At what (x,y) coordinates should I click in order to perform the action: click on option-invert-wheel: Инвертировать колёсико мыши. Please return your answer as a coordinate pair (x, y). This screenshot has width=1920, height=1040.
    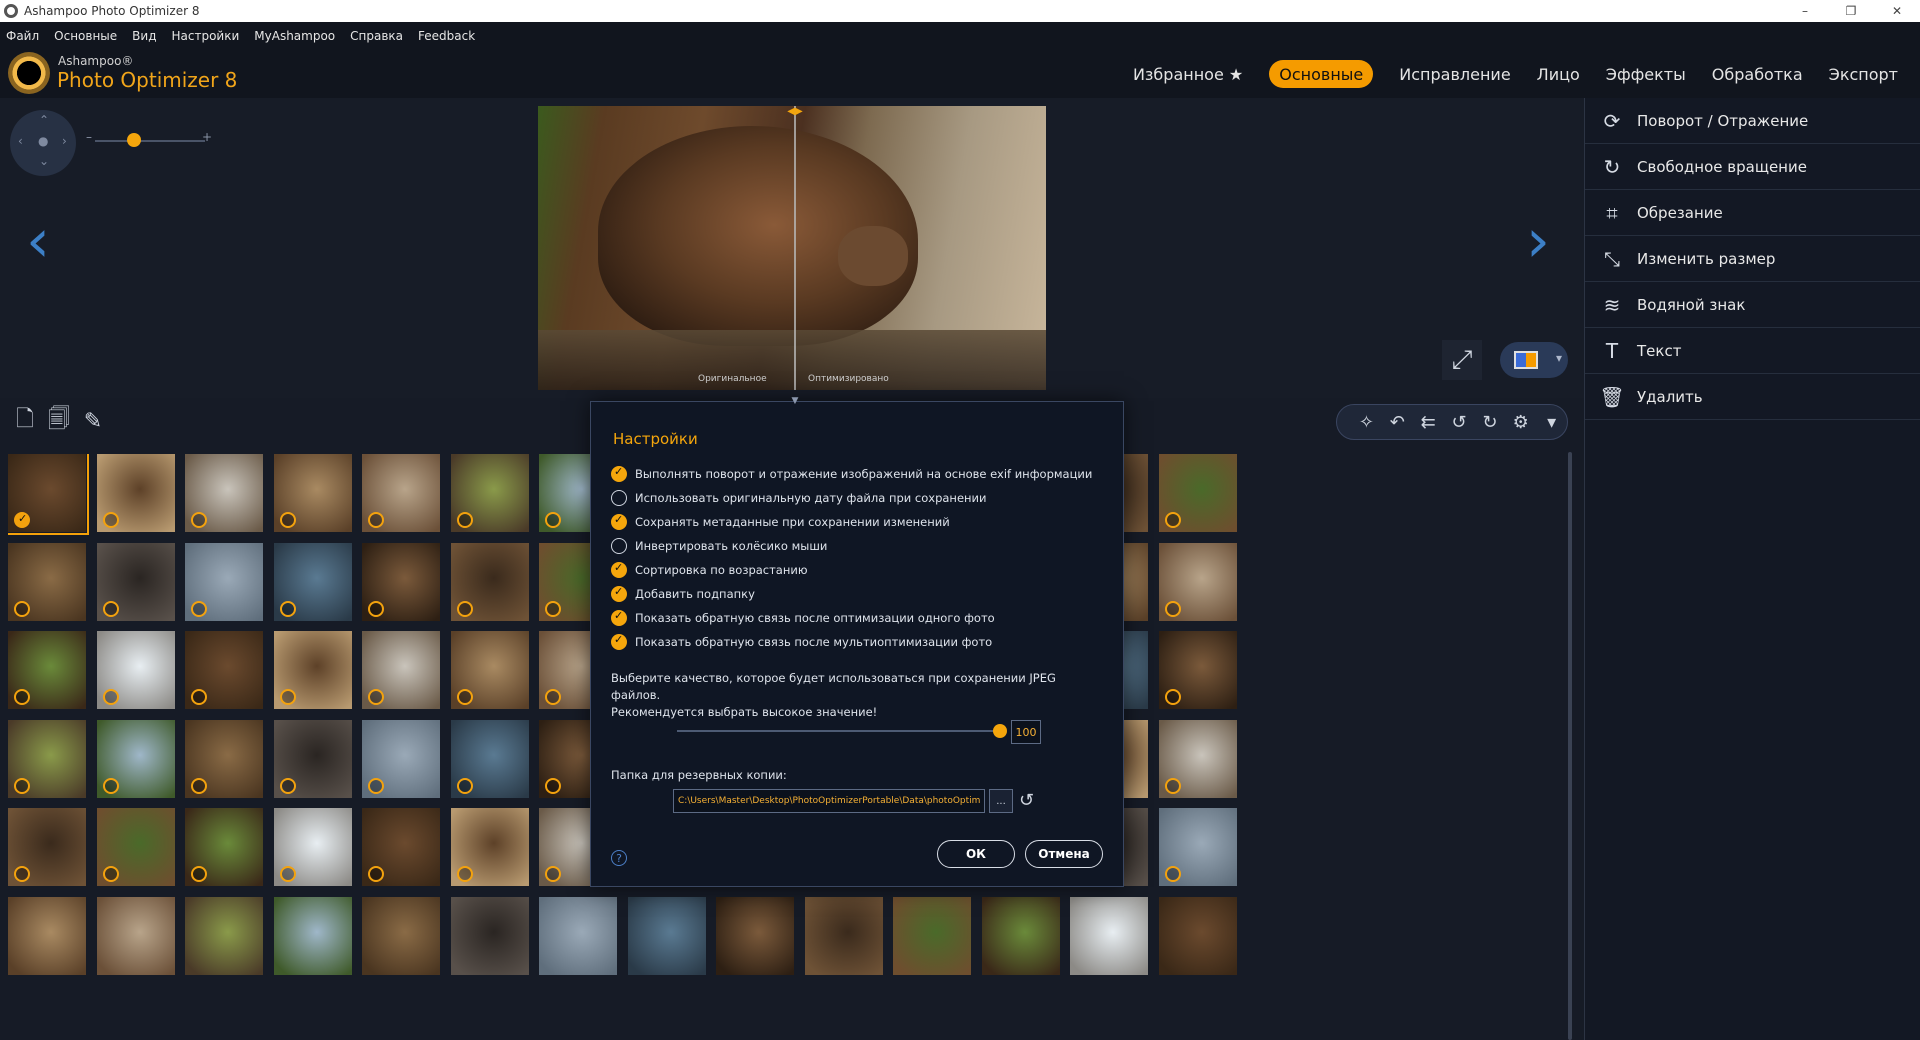
    Looking at the image, I should click on (851, 546).